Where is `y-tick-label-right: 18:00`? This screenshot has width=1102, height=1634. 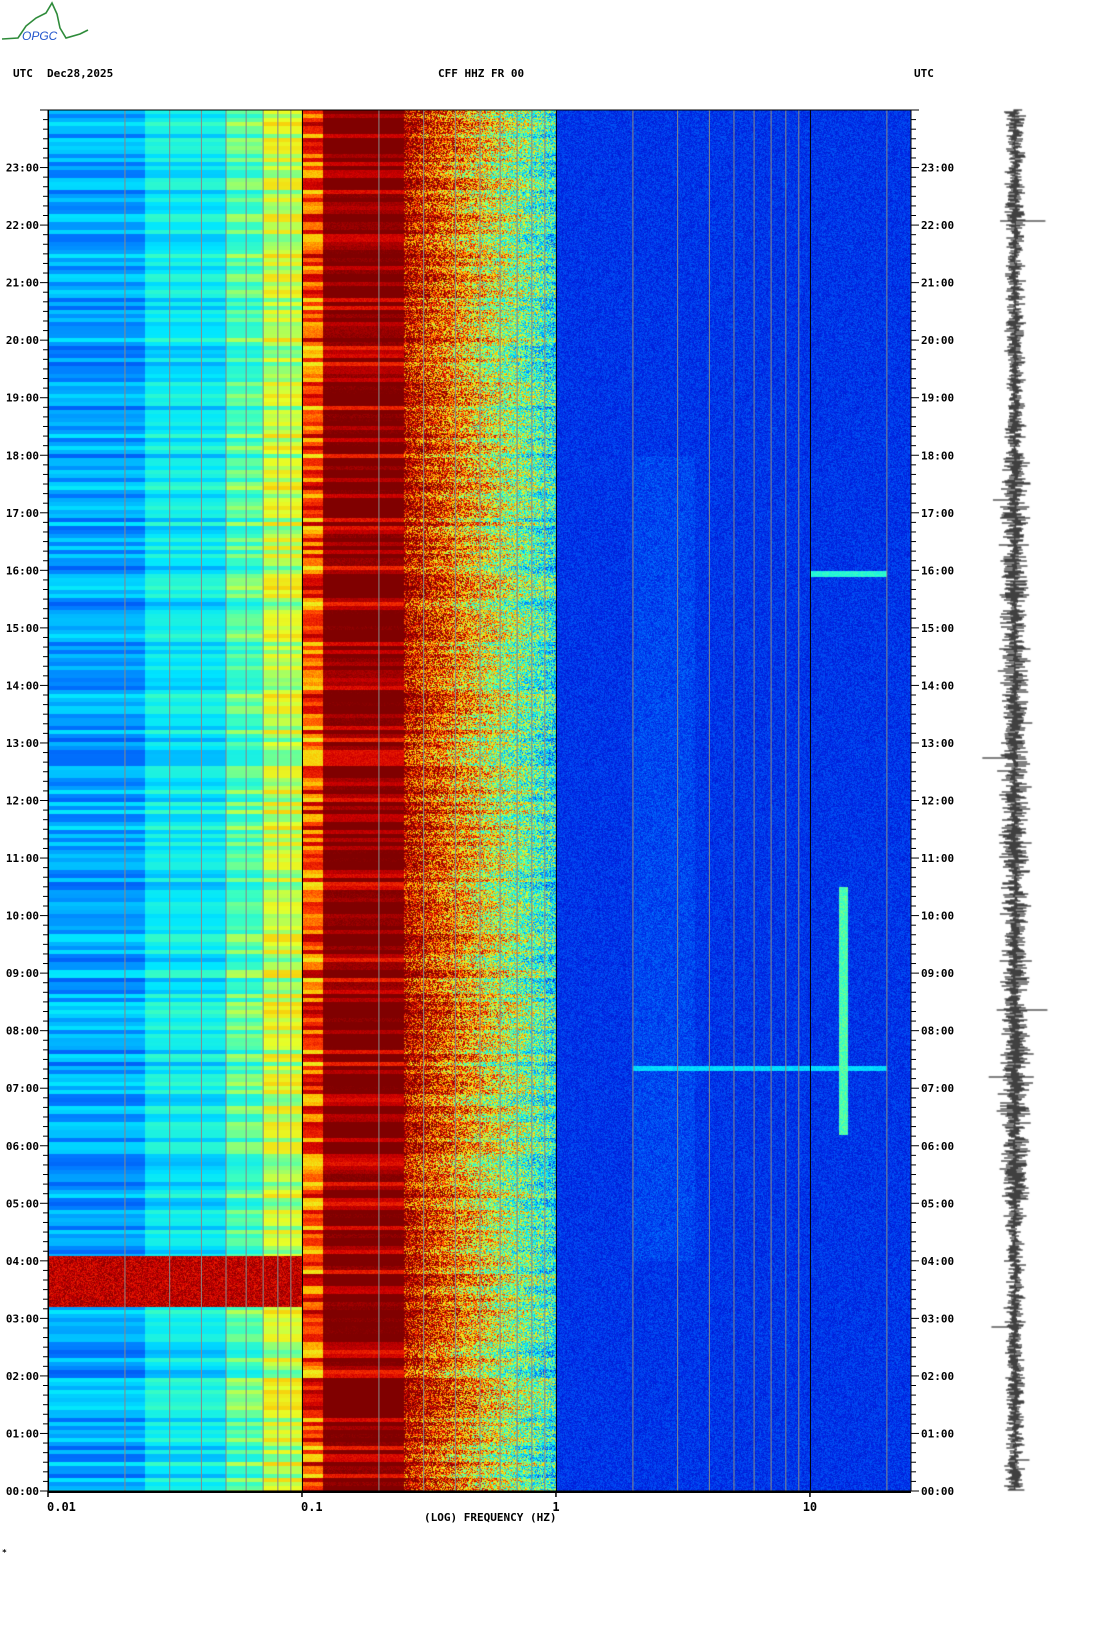 y-tick-label-right: 18:00 is located at coordinates (937, 455).